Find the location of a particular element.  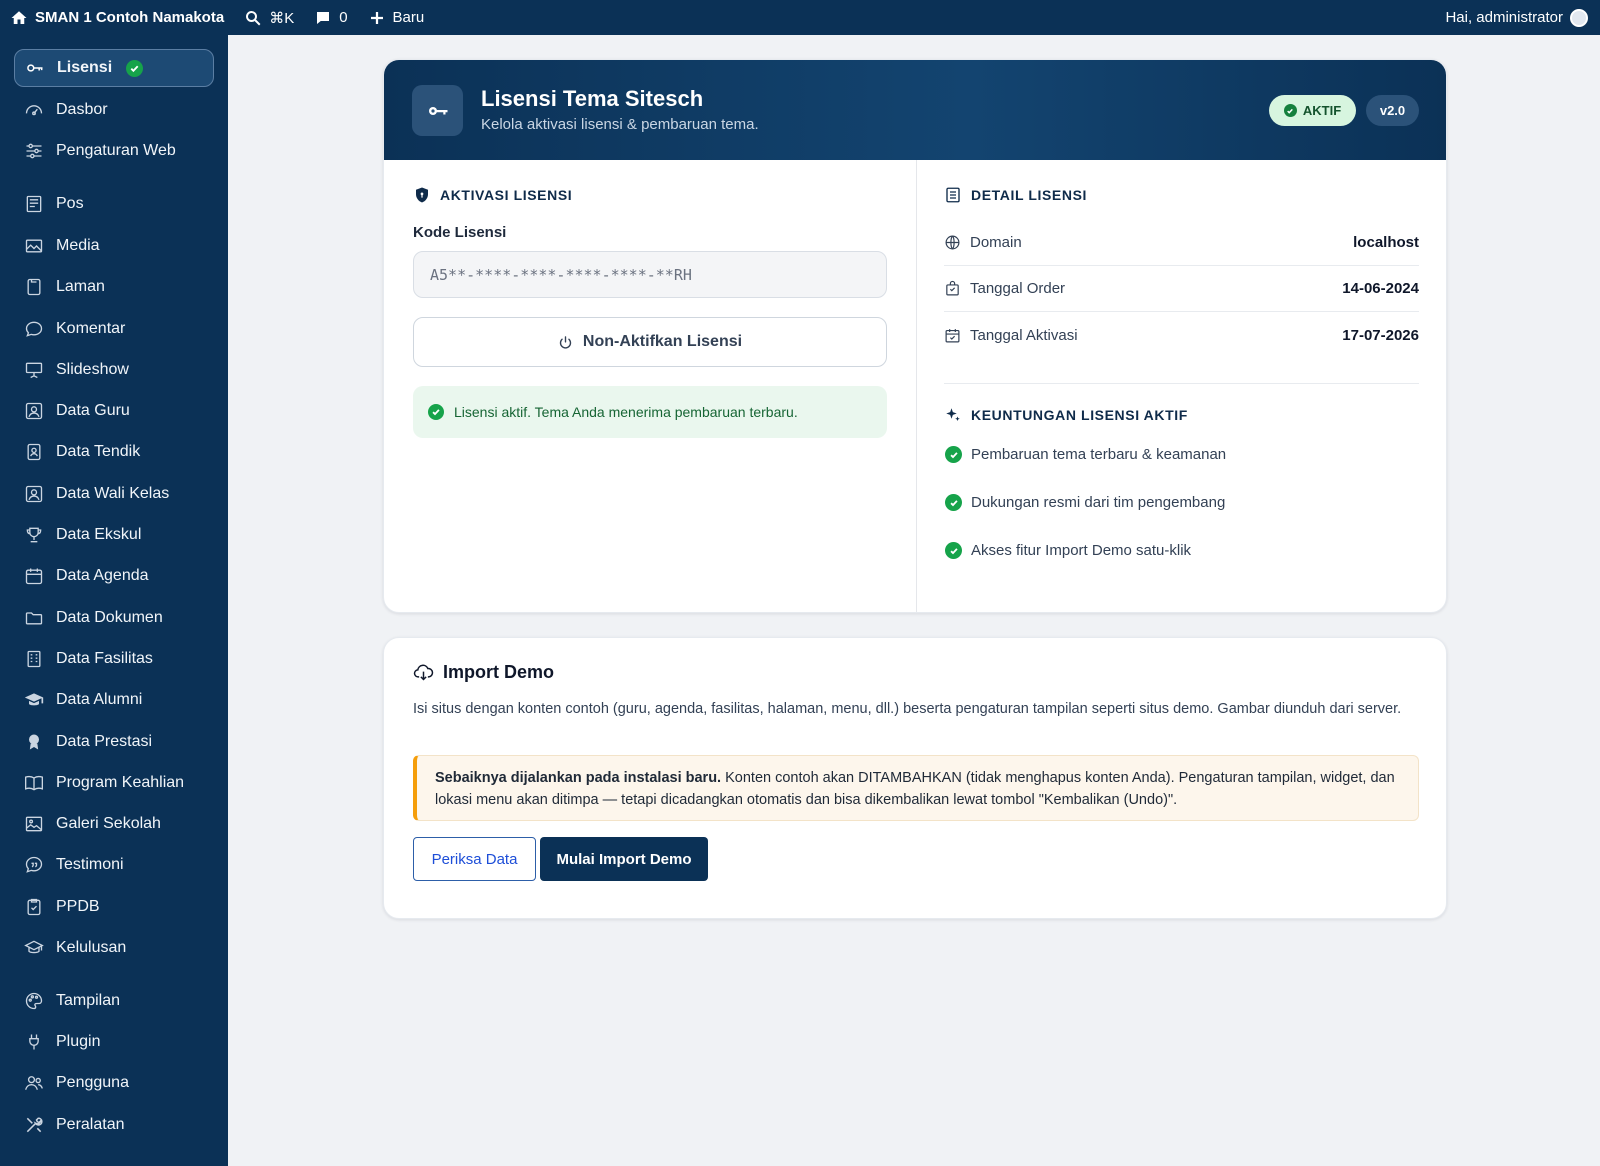

search-shortcut: ⌘K is located at coordinates (269, 17).